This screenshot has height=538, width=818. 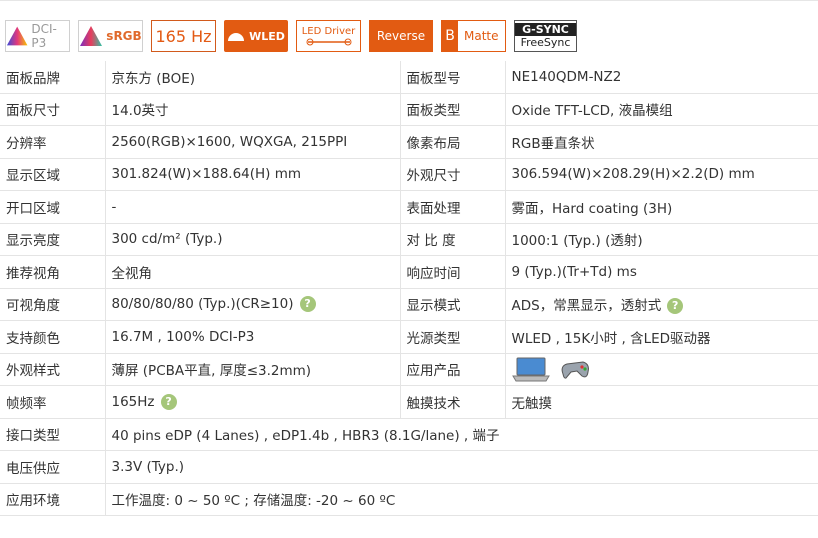 What do you see at coordinates (253, 174) in the screenshot?
I see `spec-value: 301.824(W)×188.64(H) mm` at bounding box center [253, 174].